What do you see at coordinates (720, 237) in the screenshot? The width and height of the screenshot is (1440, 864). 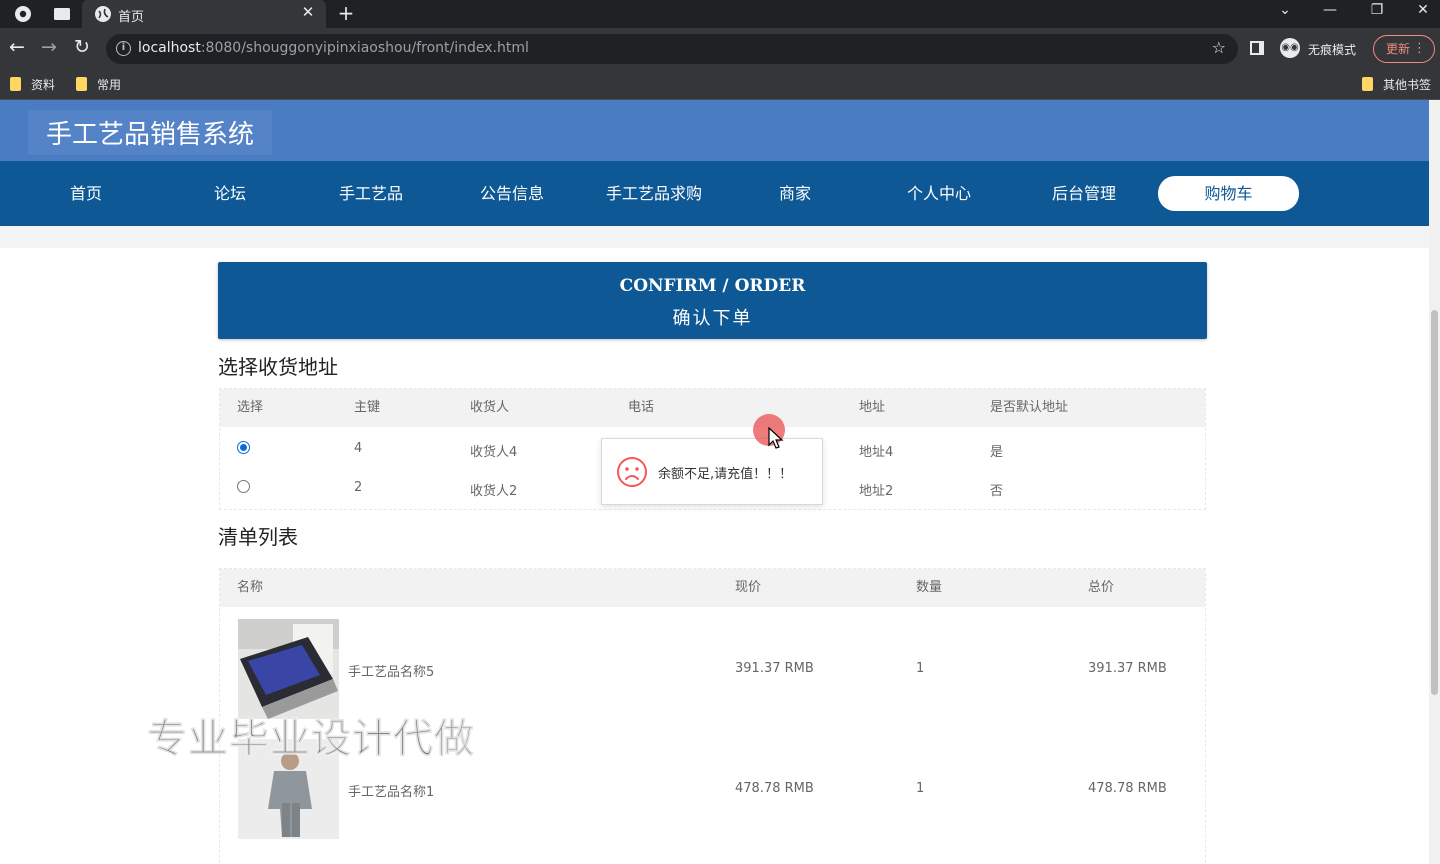 I see `nav-shadow-band` at bounding box center [720, 237].